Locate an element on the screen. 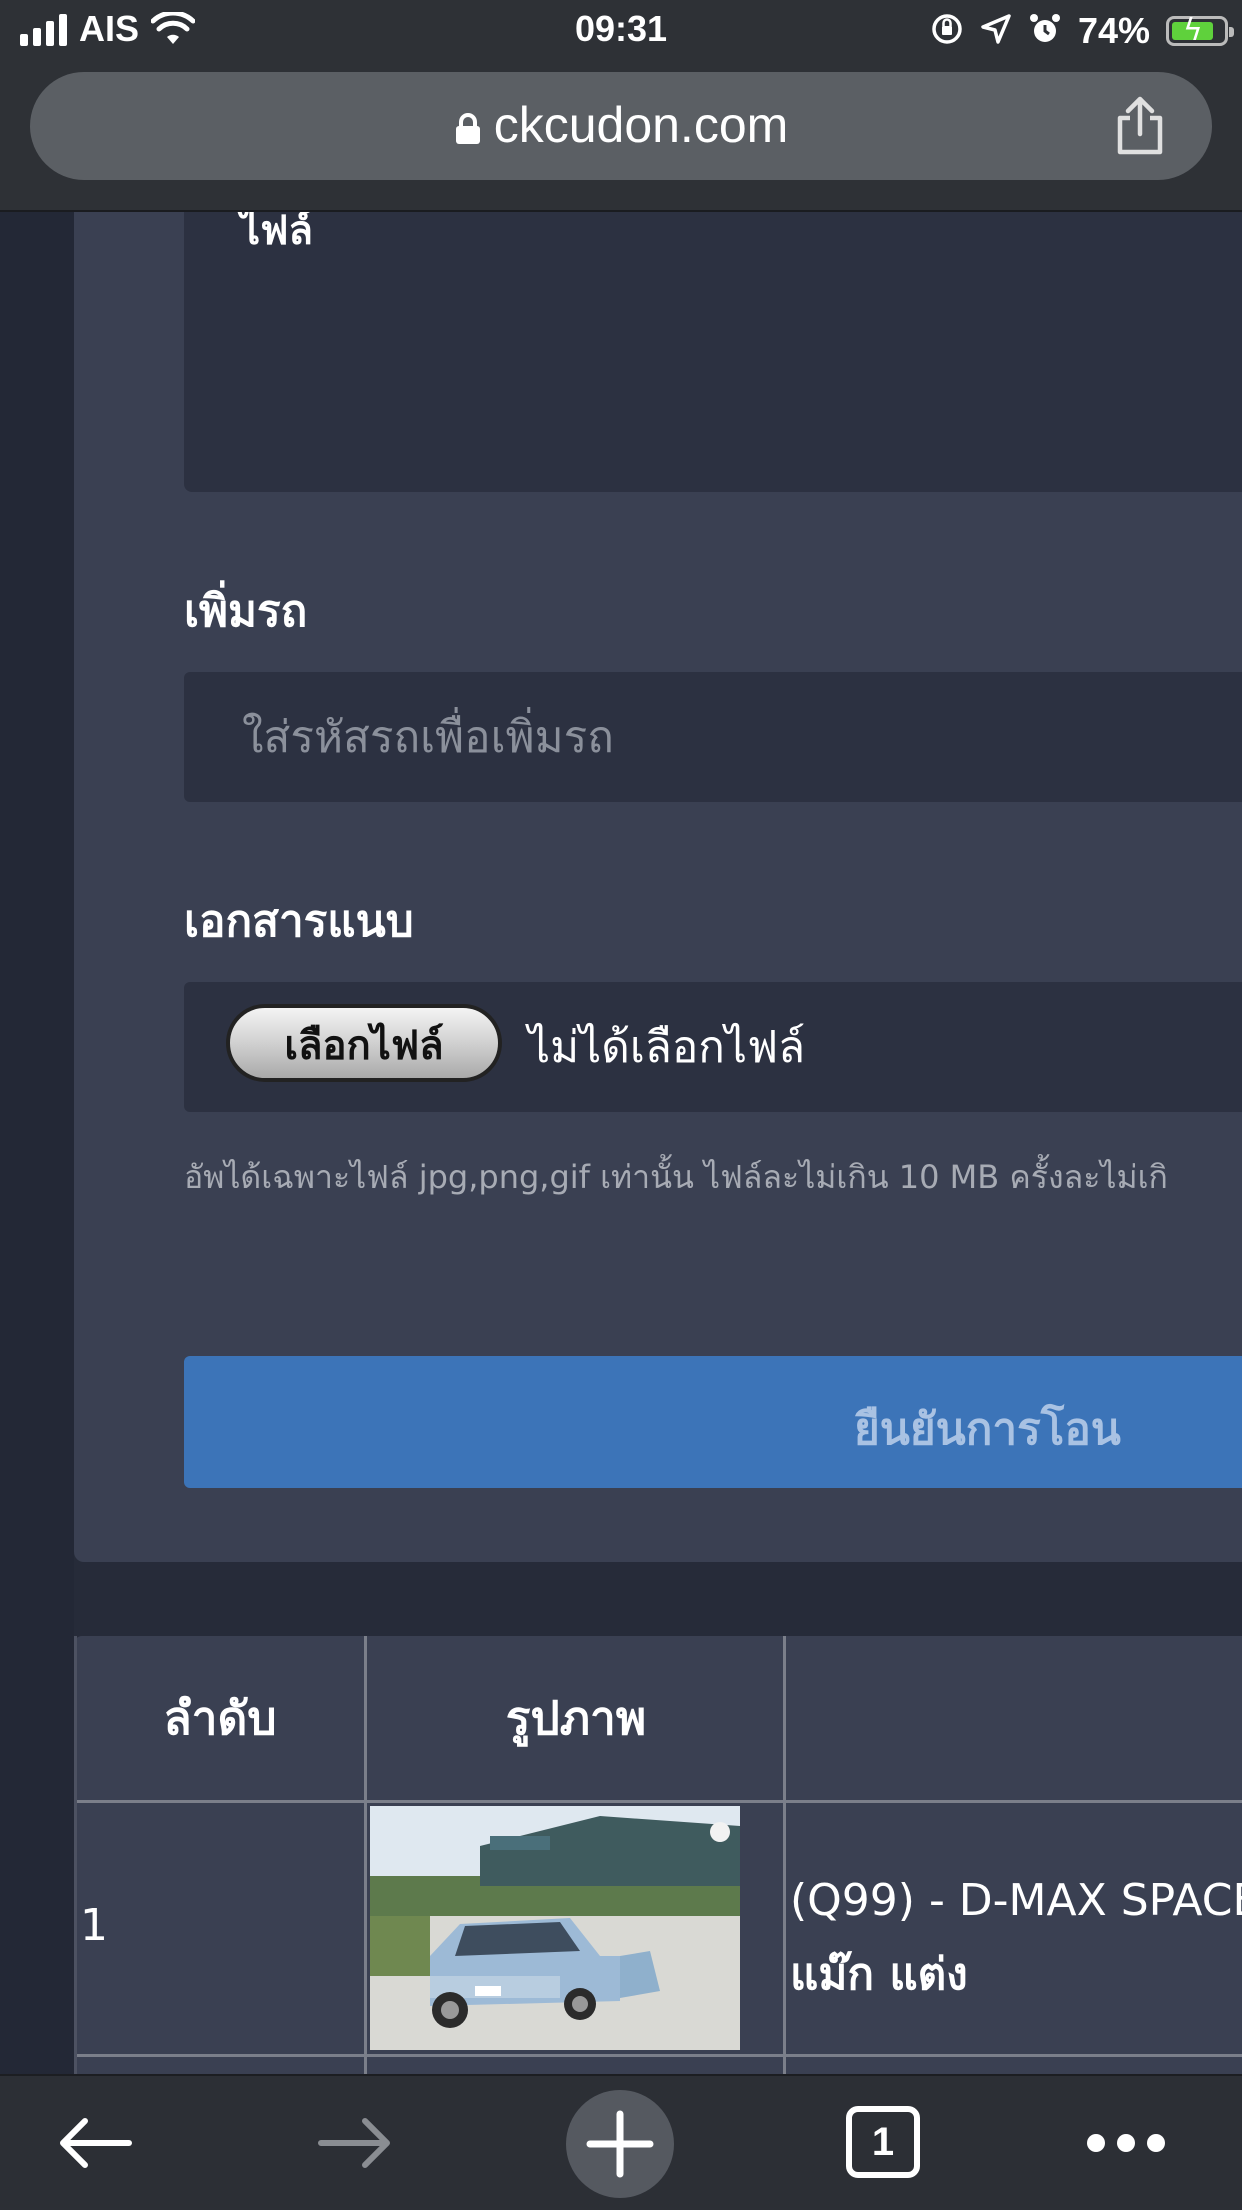  add-car-label: เพิ่มรถ is located at coordinates (246, 611).